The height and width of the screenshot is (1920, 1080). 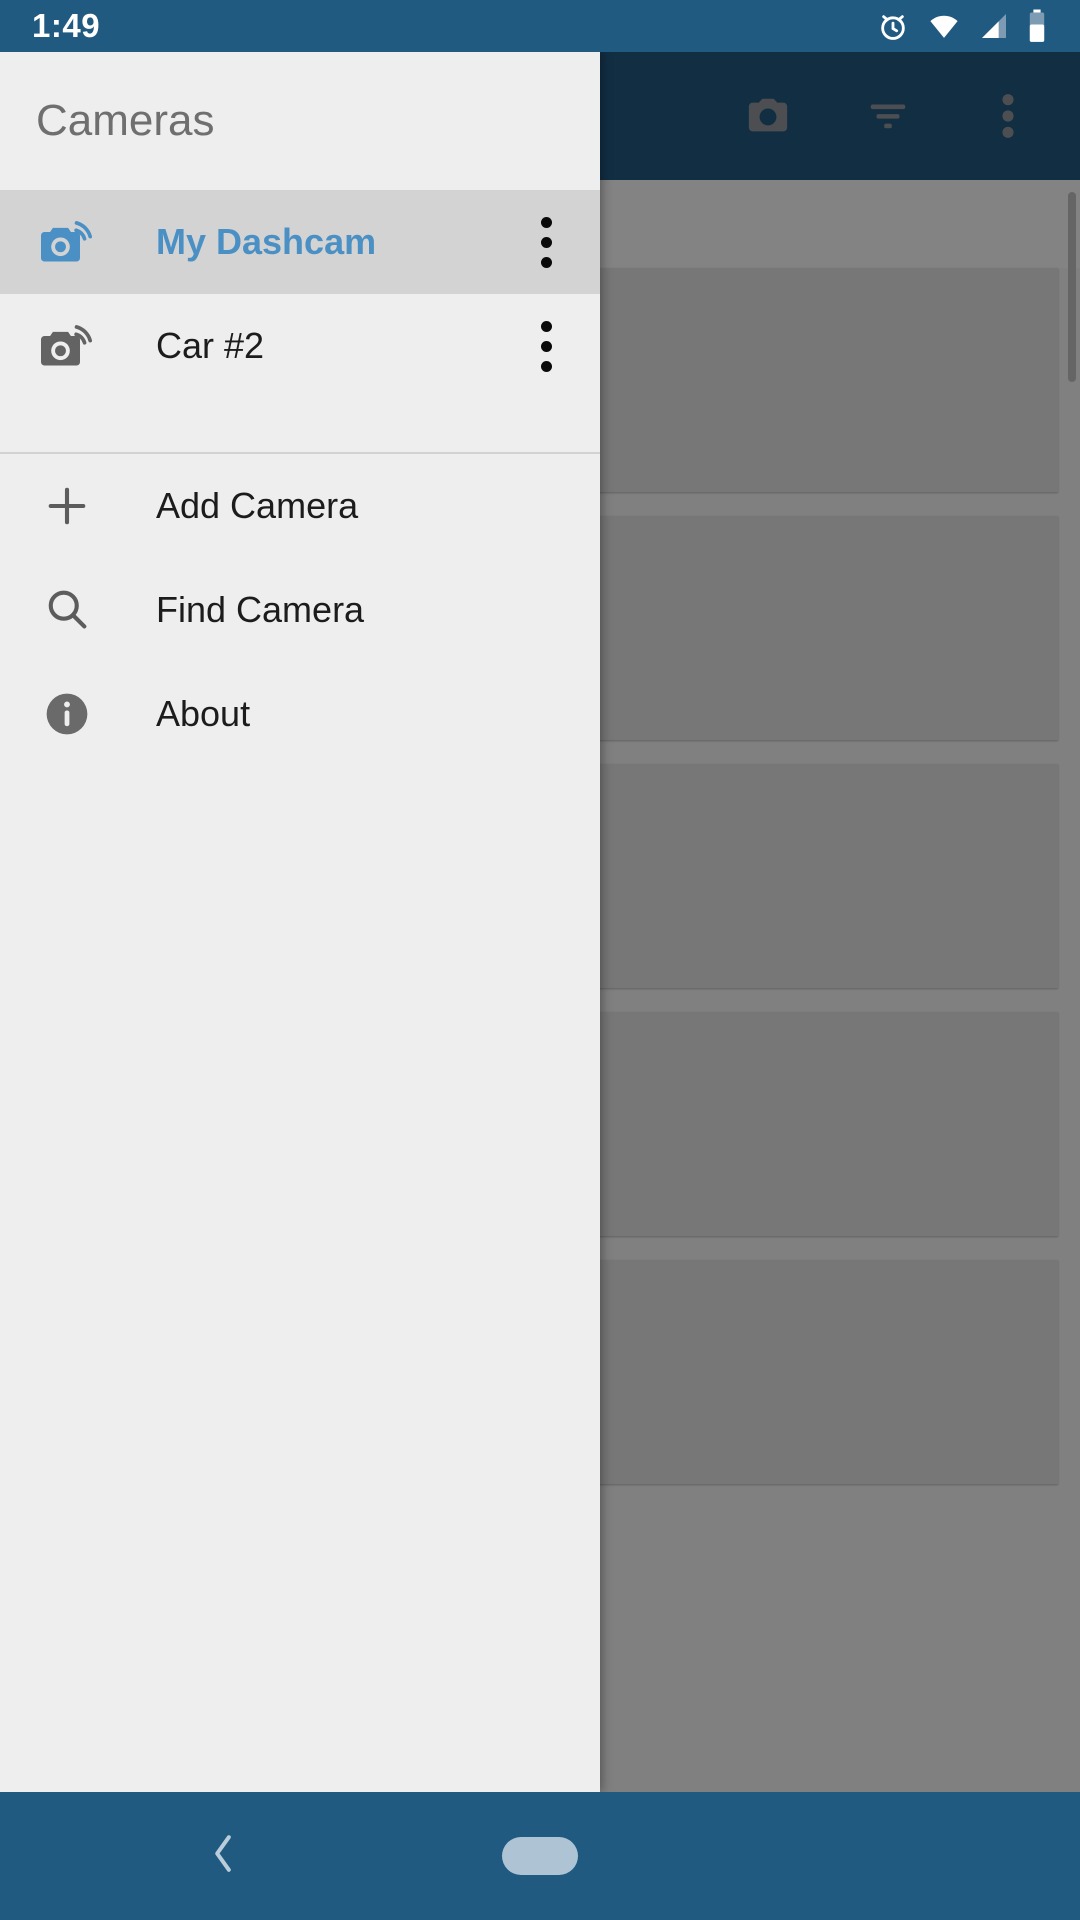 What do you see at coordinates (300, 346) in the screenshot?
I see `sidebar-item-car-2: Car #2` at bounding box center [300, 346].